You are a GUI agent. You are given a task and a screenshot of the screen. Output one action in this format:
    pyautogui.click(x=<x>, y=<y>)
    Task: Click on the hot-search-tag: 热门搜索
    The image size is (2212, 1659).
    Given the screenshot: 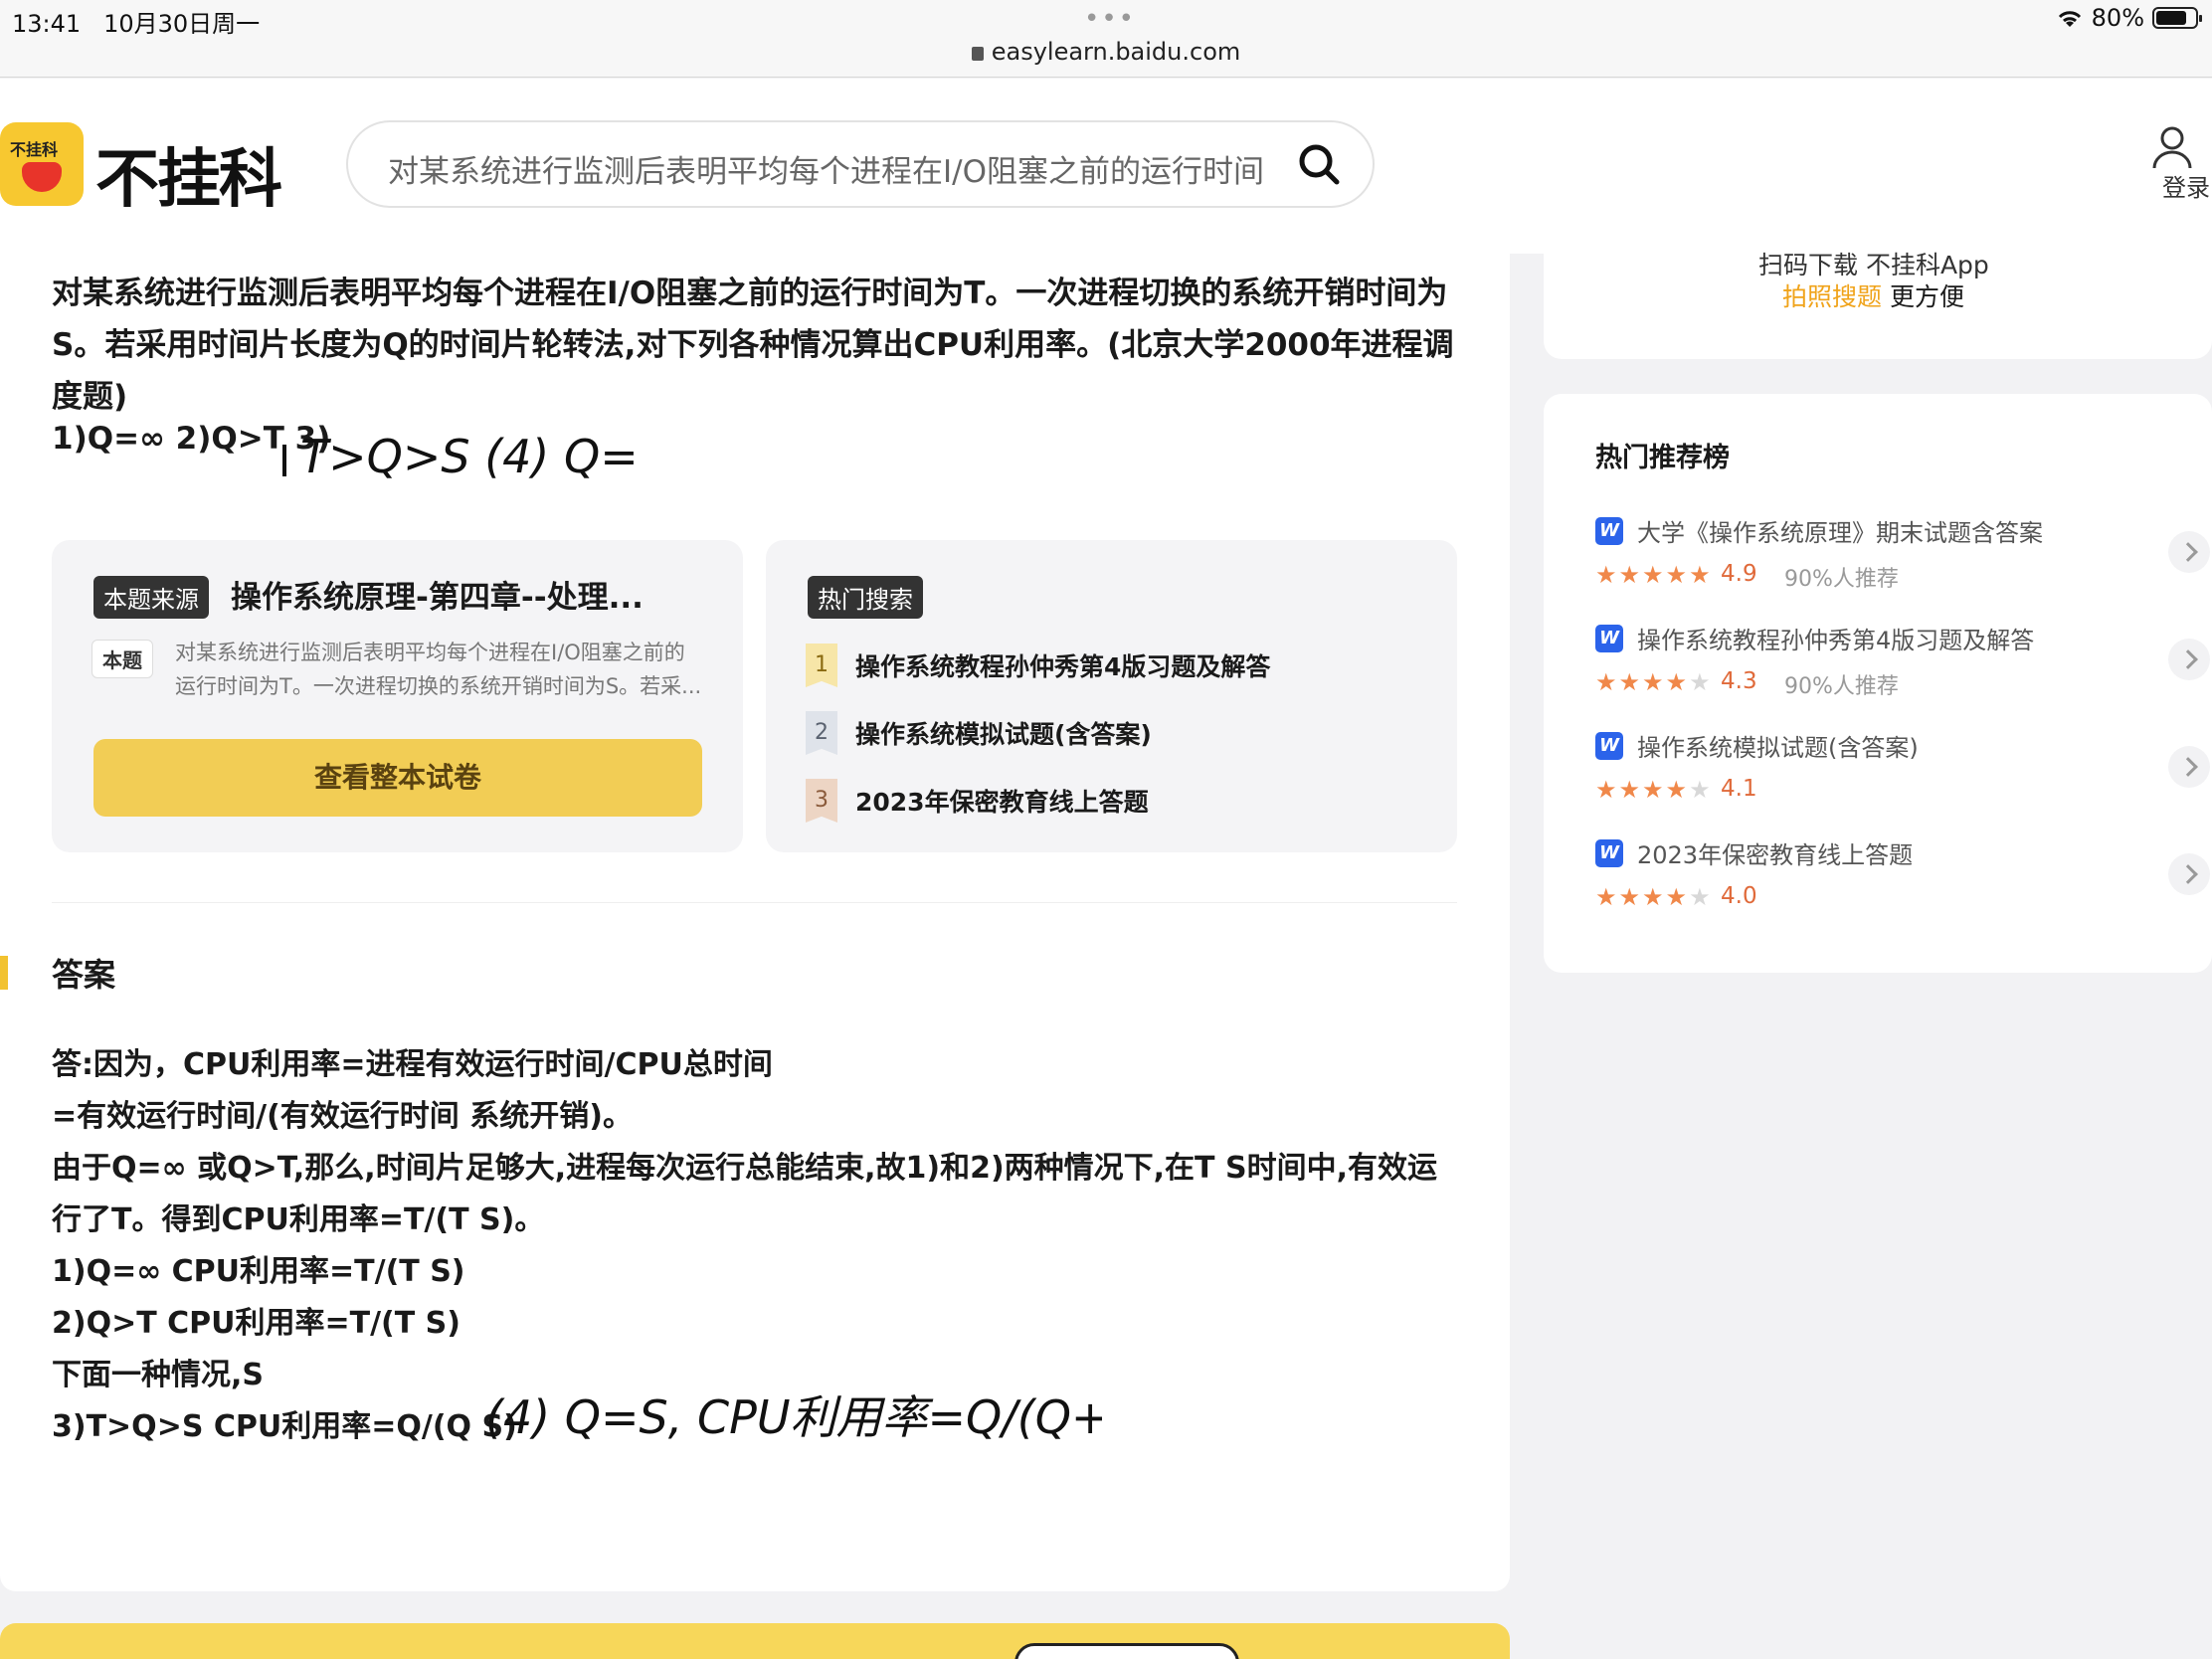 What is the action you would take?
    pyautogui.click(x=865, y=597)
    